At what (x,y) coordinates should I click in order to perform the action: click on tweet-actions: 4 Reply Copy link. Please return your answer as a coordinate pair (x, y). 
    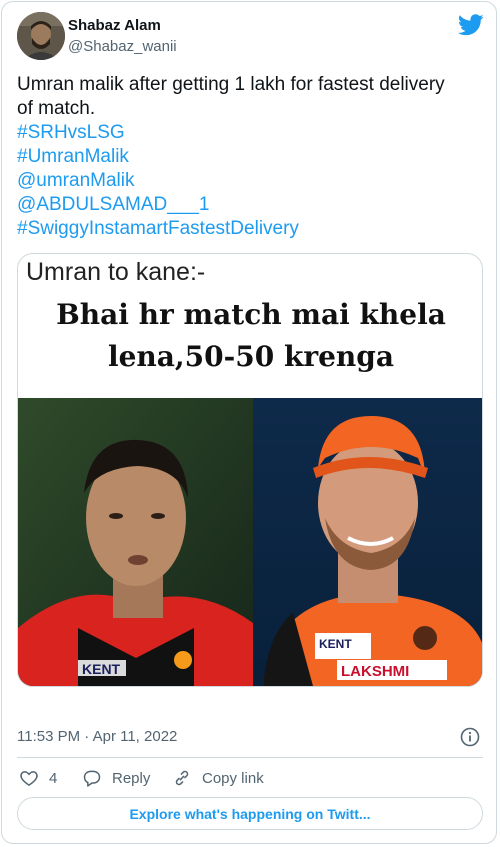
    Looking at the image, I should click on (250, 778).